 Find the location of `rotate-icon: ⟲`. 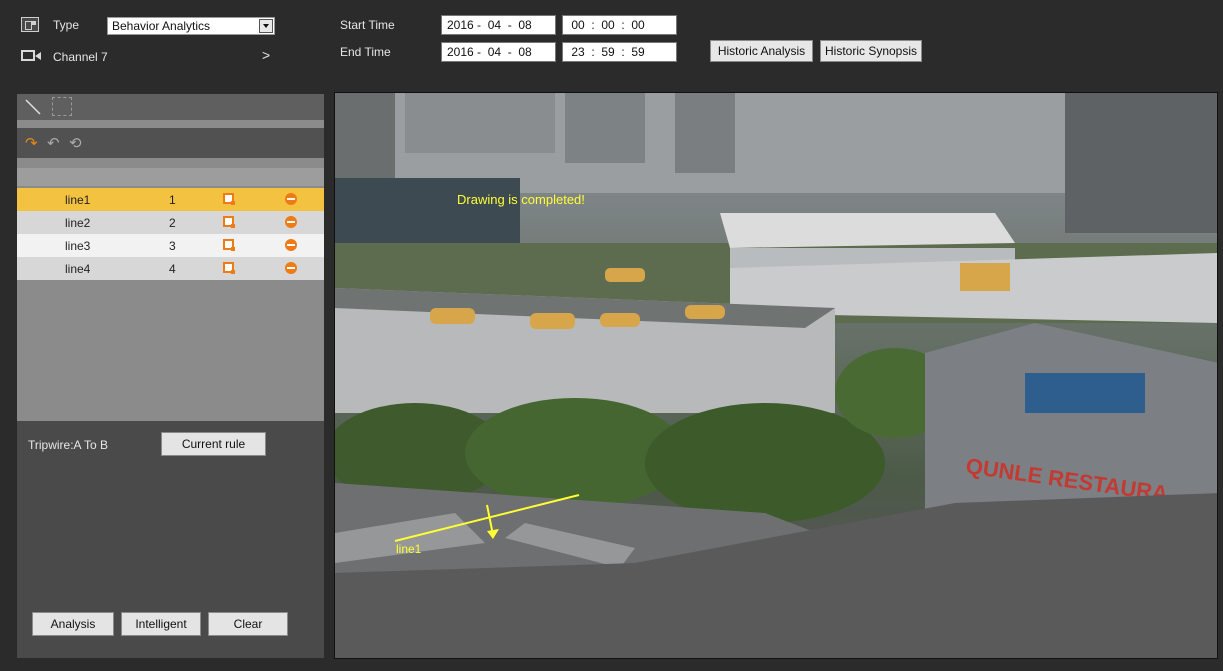

rotate-icon: ⟲ is located at coordinates (75, 143).